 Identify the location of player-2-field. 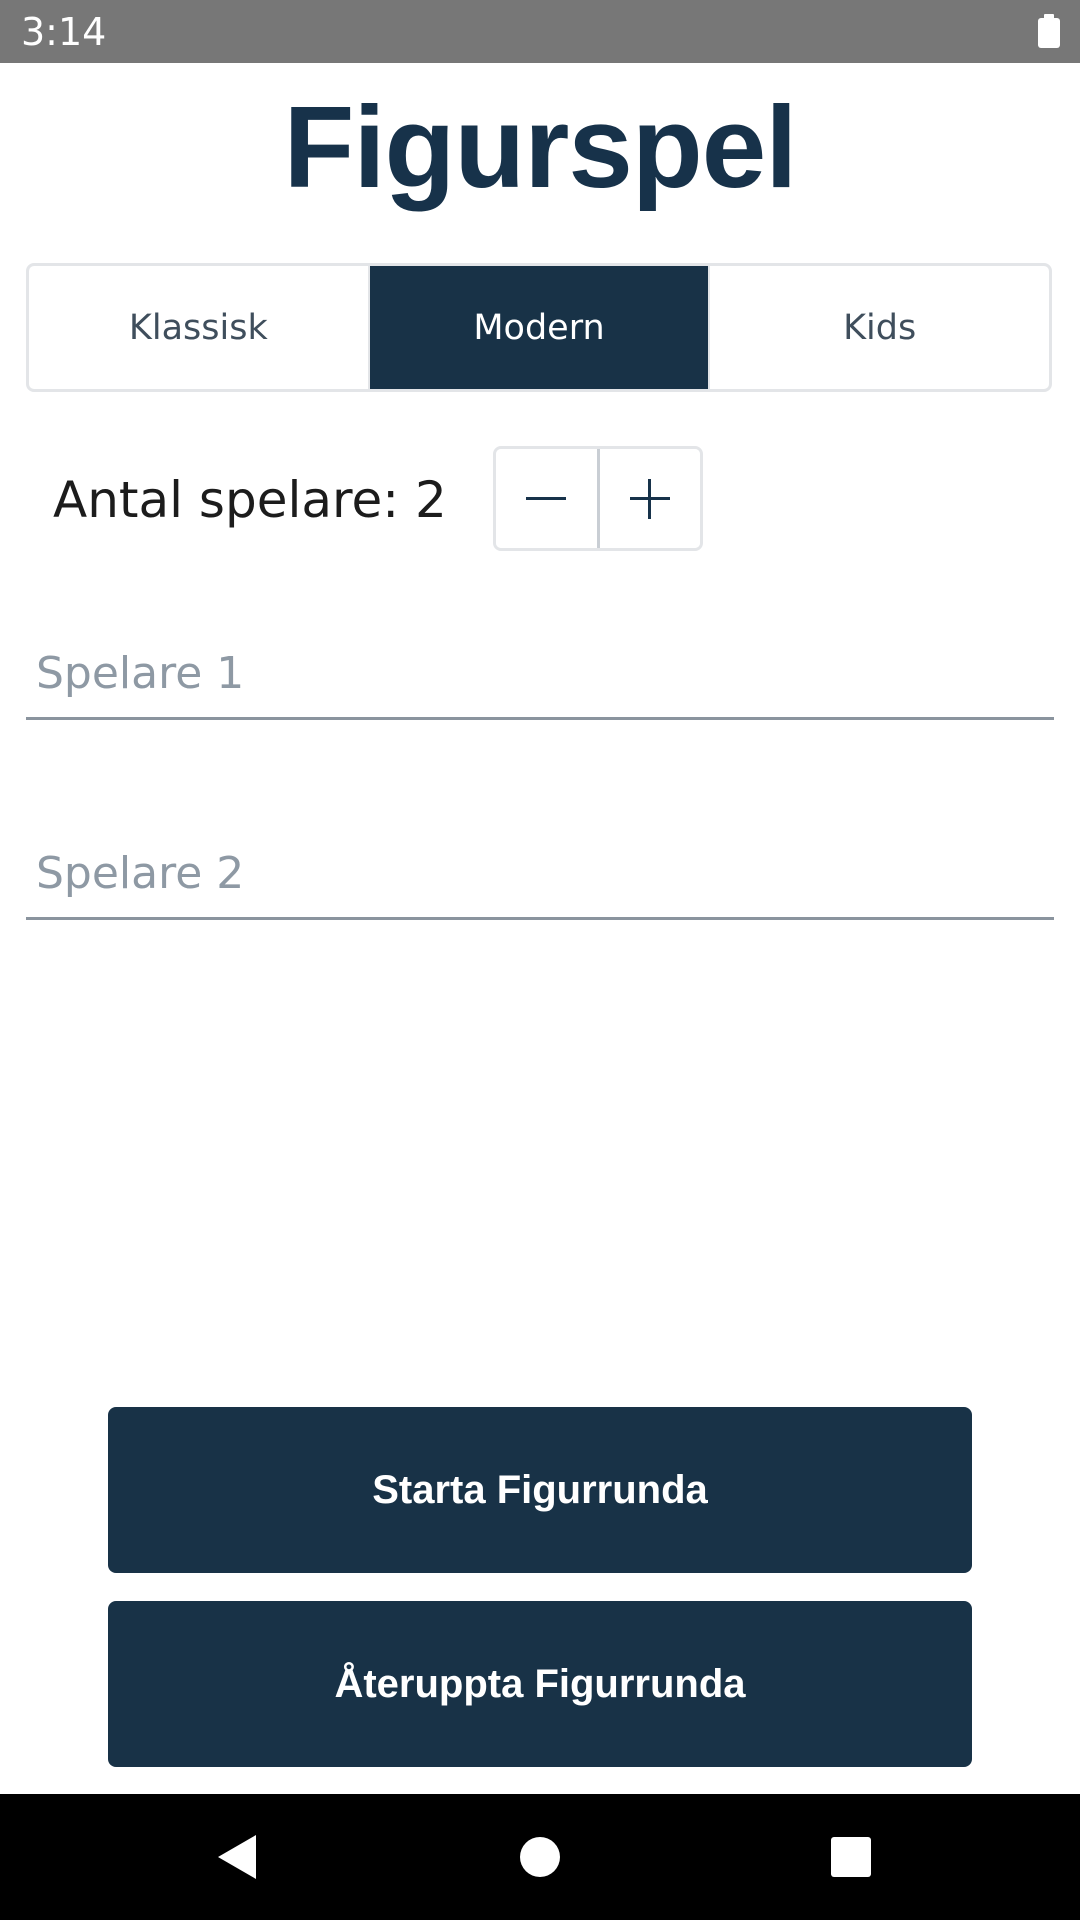
(540, 875).